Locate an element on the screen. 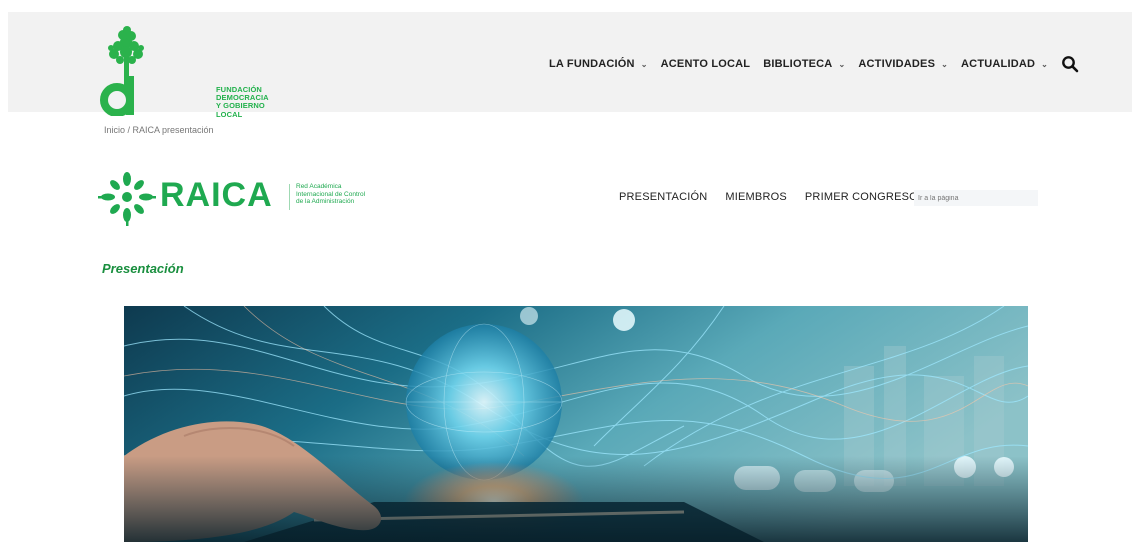  nav-item-acento-local: ACENTO LOCAL is located at coordinates (706, 64).